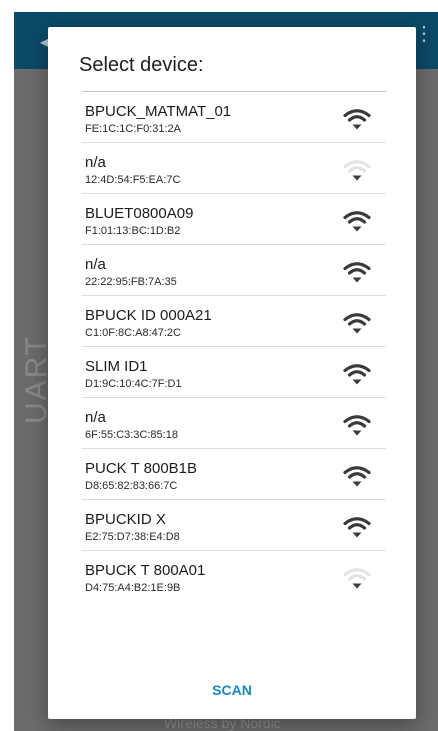  I want to click on device-address: 6F:55:C3:3C:85:18, so click(131, 435).